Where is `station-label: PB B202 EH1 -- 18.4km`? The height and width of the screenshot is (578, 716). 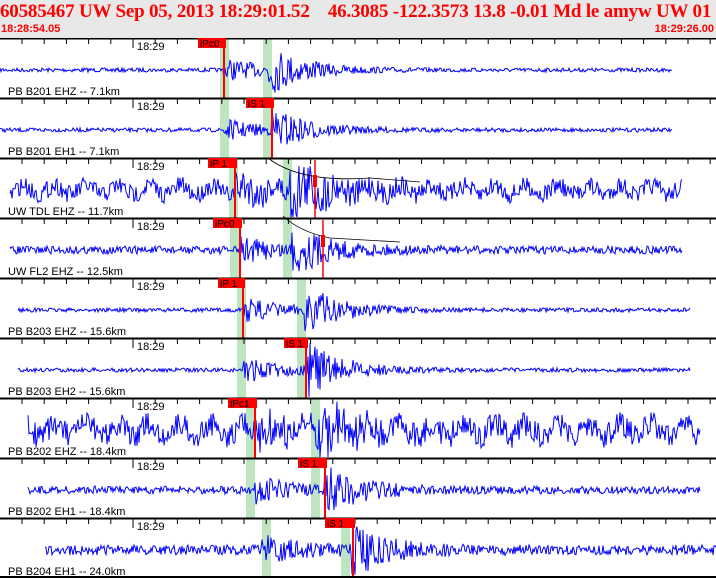 station-label: PB B202 EH1 -- 18.4km is located at coordinates (66, 512).